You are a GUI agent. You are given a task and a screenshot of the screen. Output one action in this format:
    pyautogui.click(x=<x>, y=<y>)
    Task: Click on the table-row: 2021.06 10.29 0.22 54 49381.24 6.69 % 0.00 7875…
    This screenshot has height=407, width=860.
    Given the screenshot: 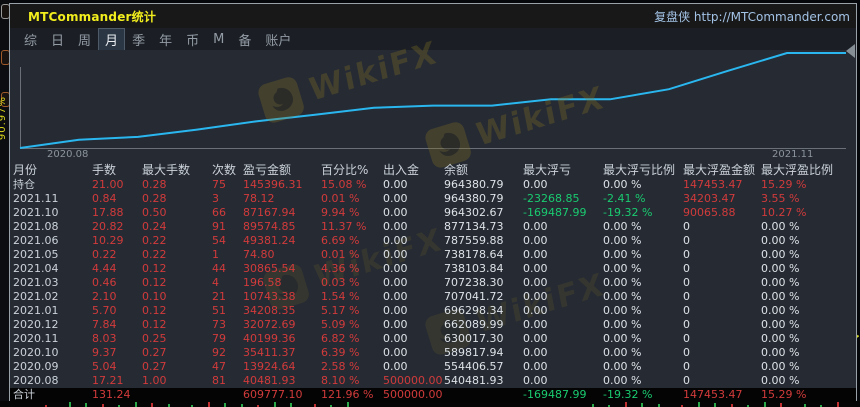 What is the action you would take?
    pyautogui.click(x=433, y=241)
    